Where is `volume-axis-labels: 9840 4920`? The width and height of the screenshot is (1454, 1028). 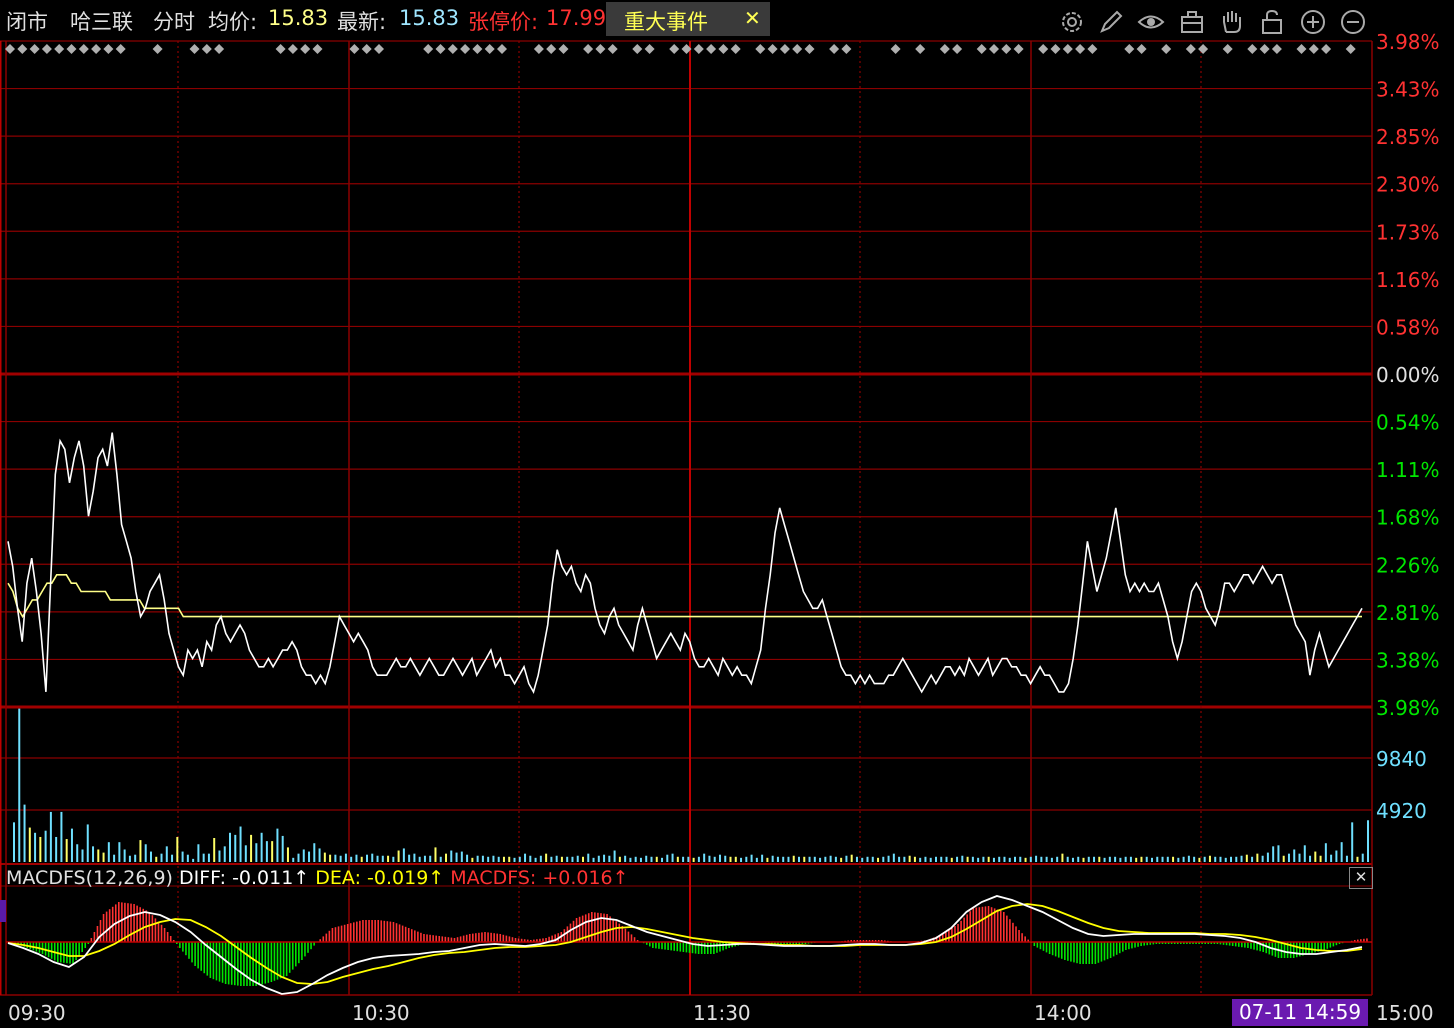
volume-axis-labels: 9840 4920 is located at coordinates (1401, 785).